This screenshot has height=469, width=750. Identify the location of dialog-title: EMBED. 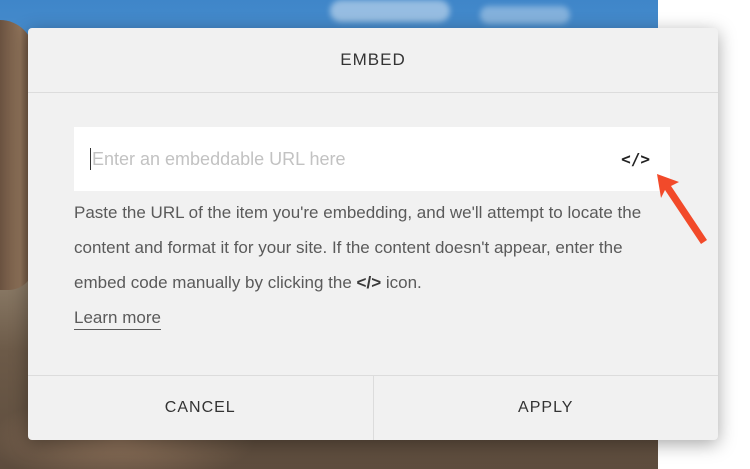
(373, 59).